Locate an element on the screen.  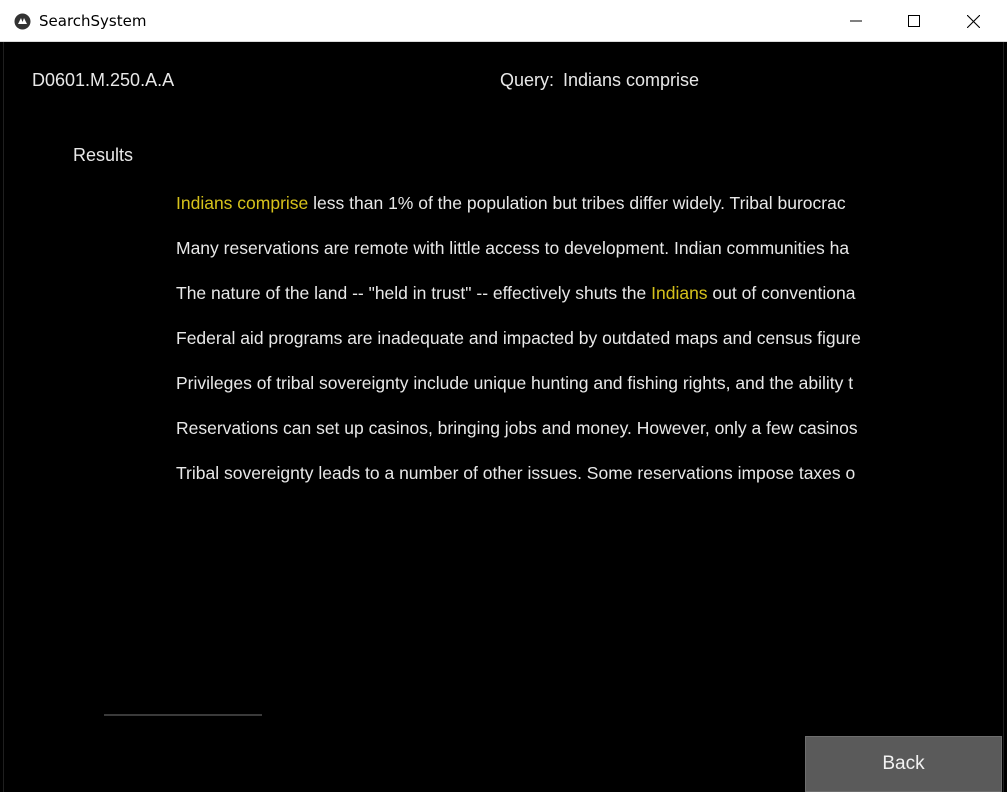
close-icon is located at coordinates (973, 21).